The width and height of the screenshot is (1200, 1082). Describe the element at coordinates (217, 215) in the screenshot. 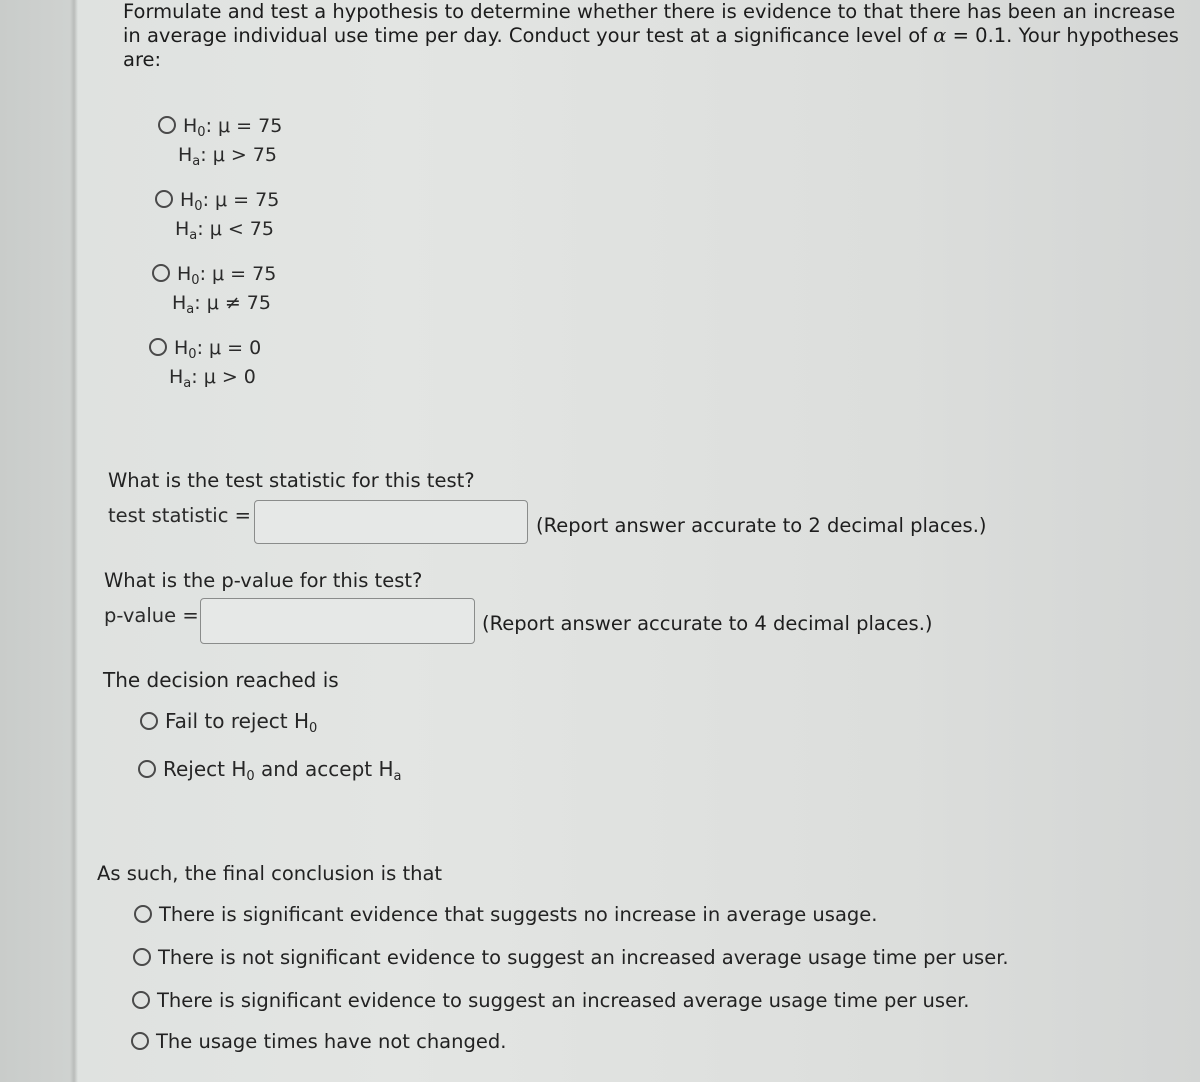

I see `hypothesis-option-2: H0: μ = 75 Ha: μ < 75` at that location.